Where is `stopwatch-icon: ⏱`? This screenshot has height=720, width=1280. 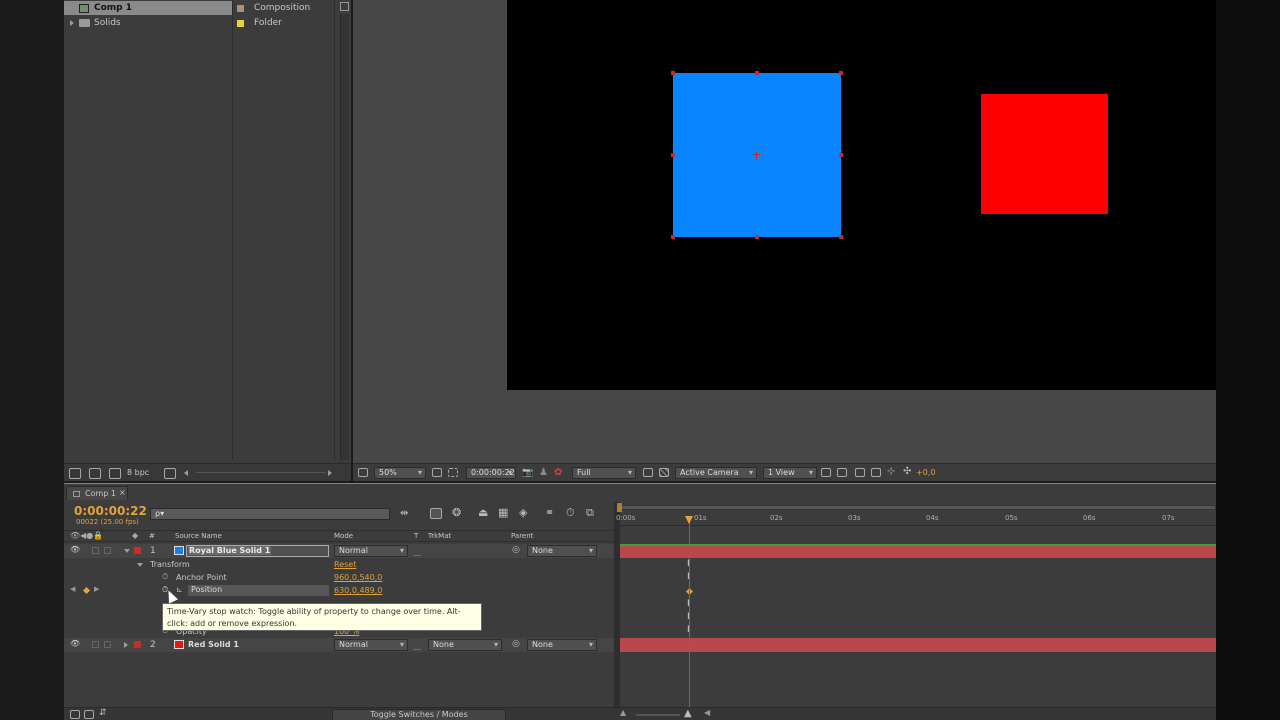 stopwatch-icon: ⏱ is located at coordinates (165, 577).